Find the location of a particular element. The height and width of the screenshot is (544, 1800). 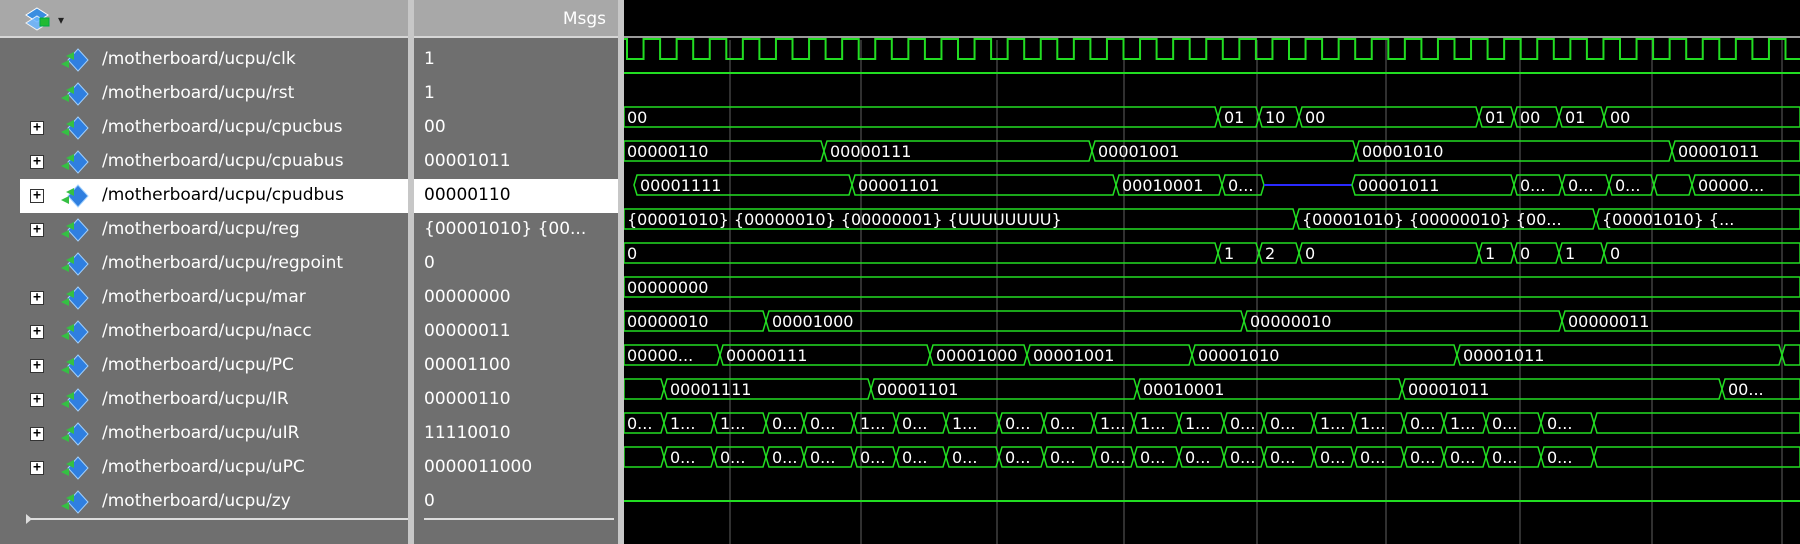

signal-name: /motherboard/ucpu/cpucbus is located at coordinates (222, 127).